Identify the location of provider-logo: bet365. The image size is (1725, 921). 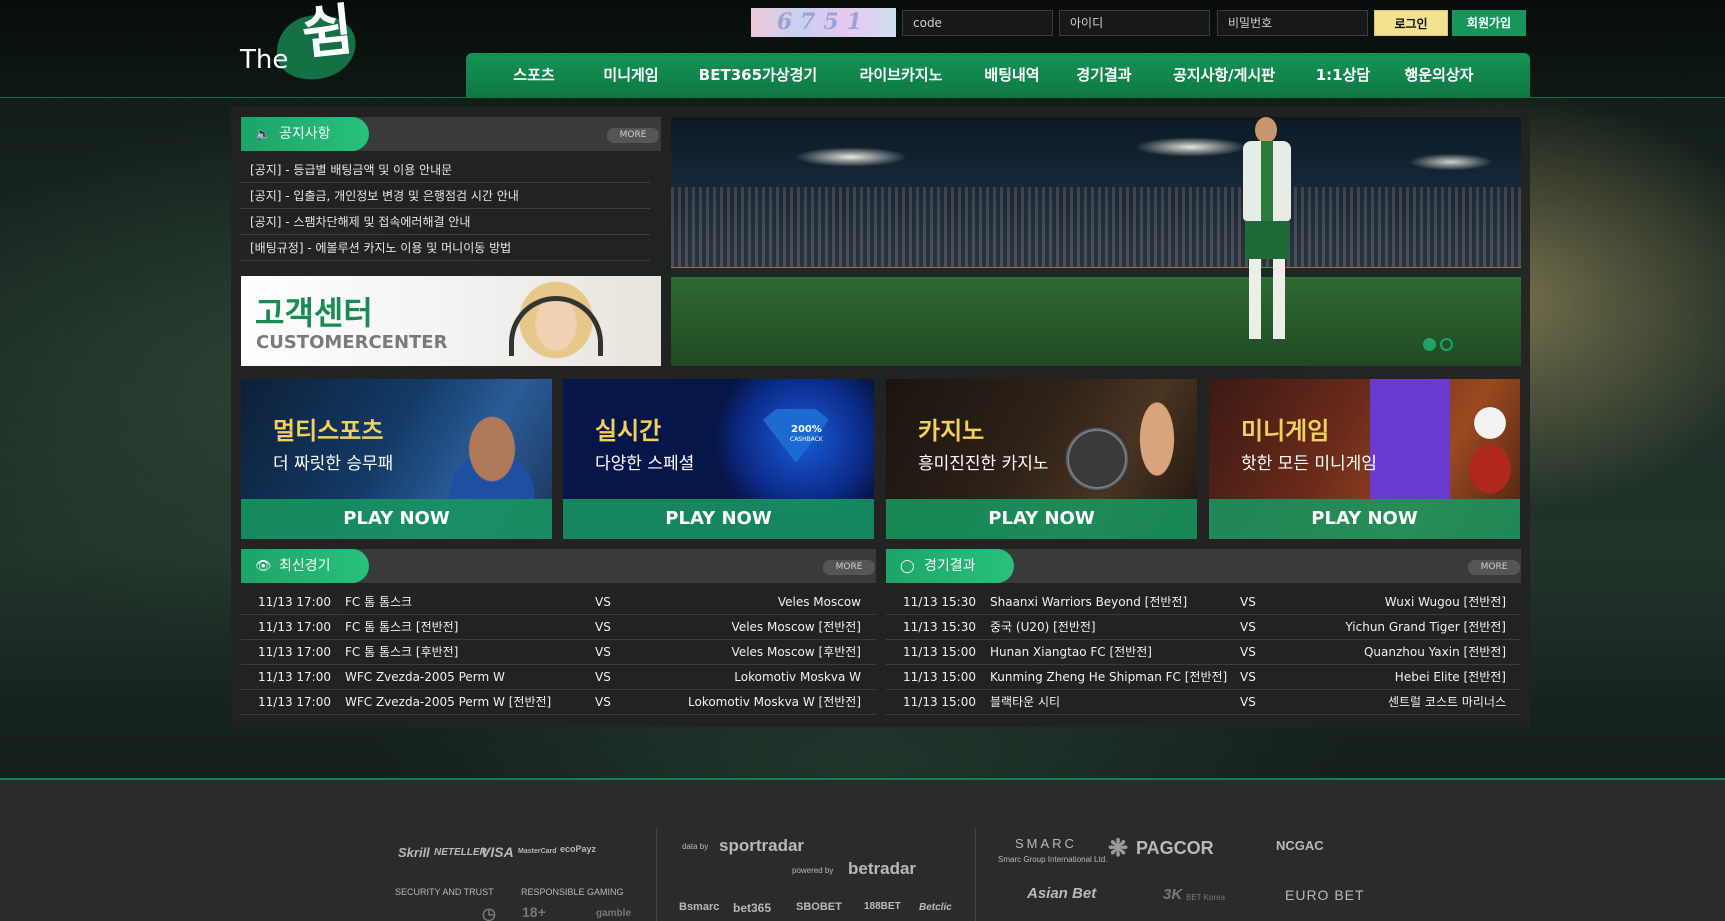
(752, 908).